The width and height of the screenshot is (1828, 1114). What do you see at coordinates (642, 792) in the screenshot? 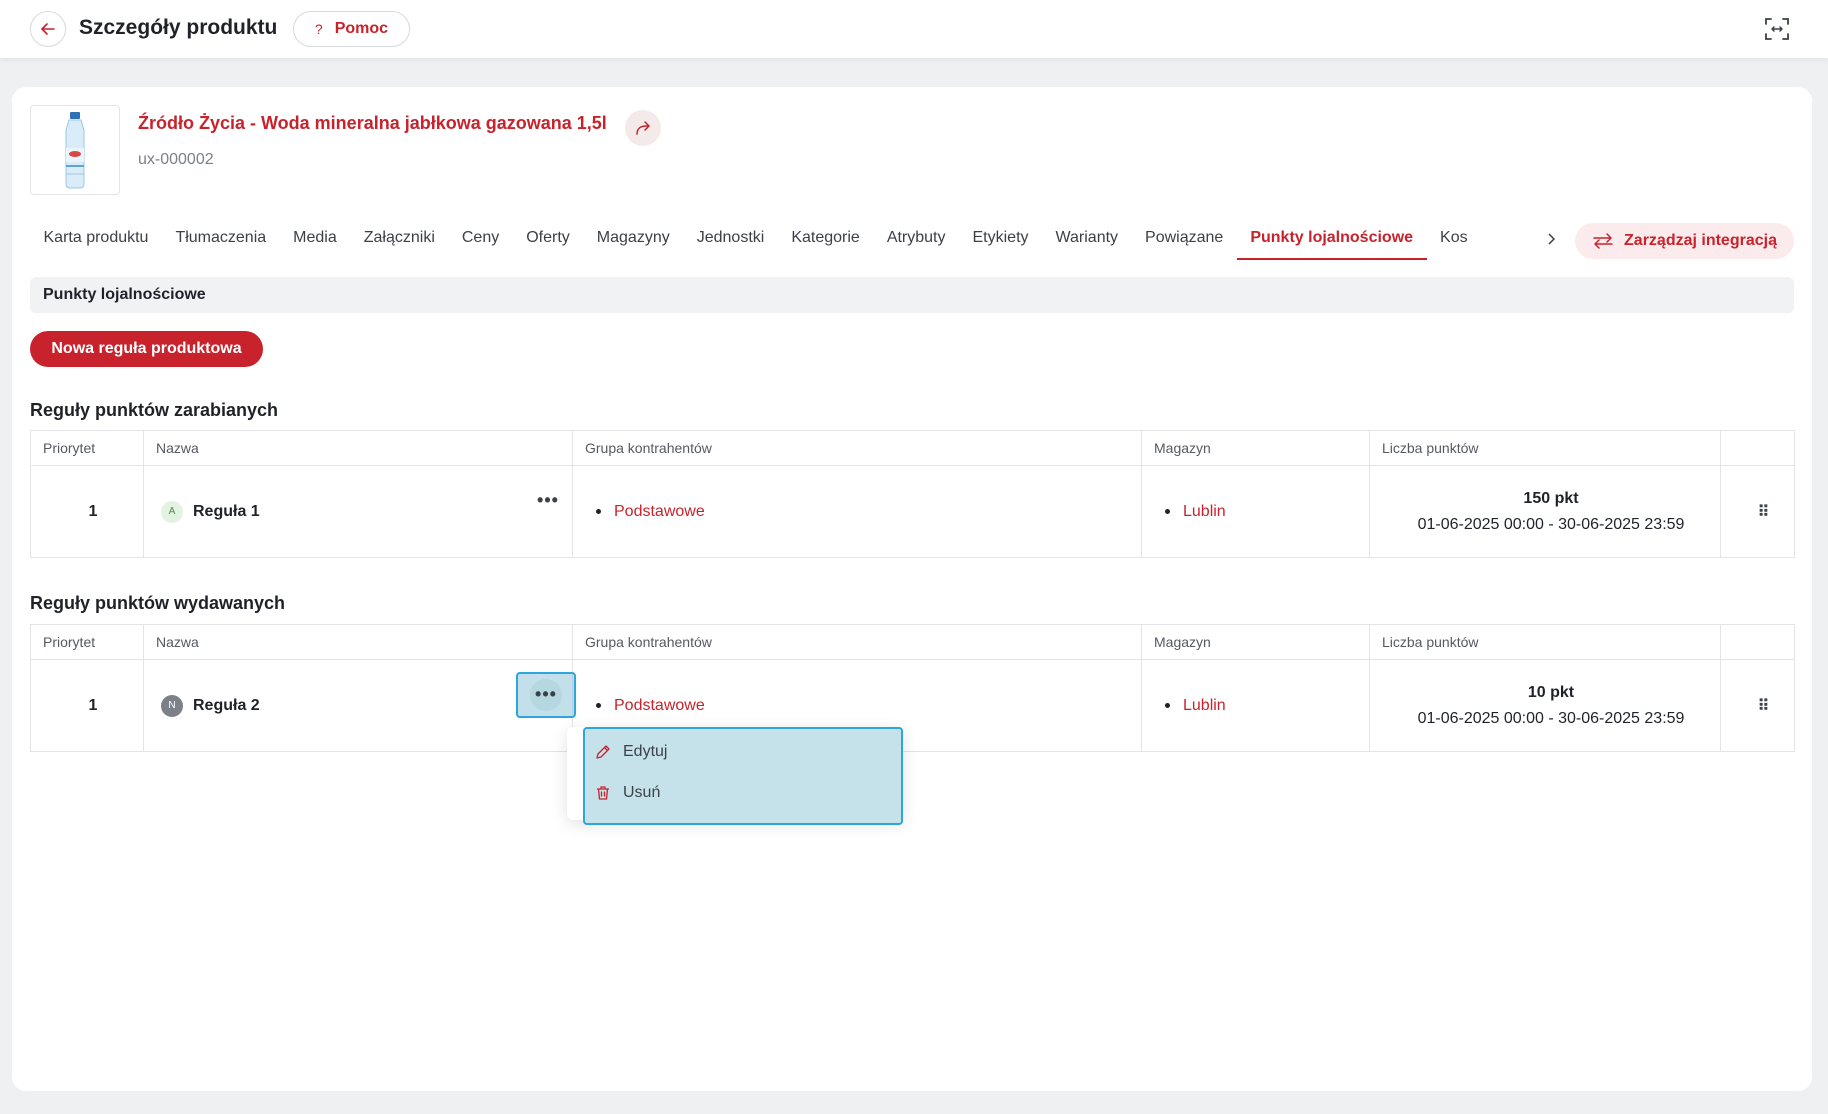
I see `menu-item-delete-label: Usuń` at bounding box center [642, 792].